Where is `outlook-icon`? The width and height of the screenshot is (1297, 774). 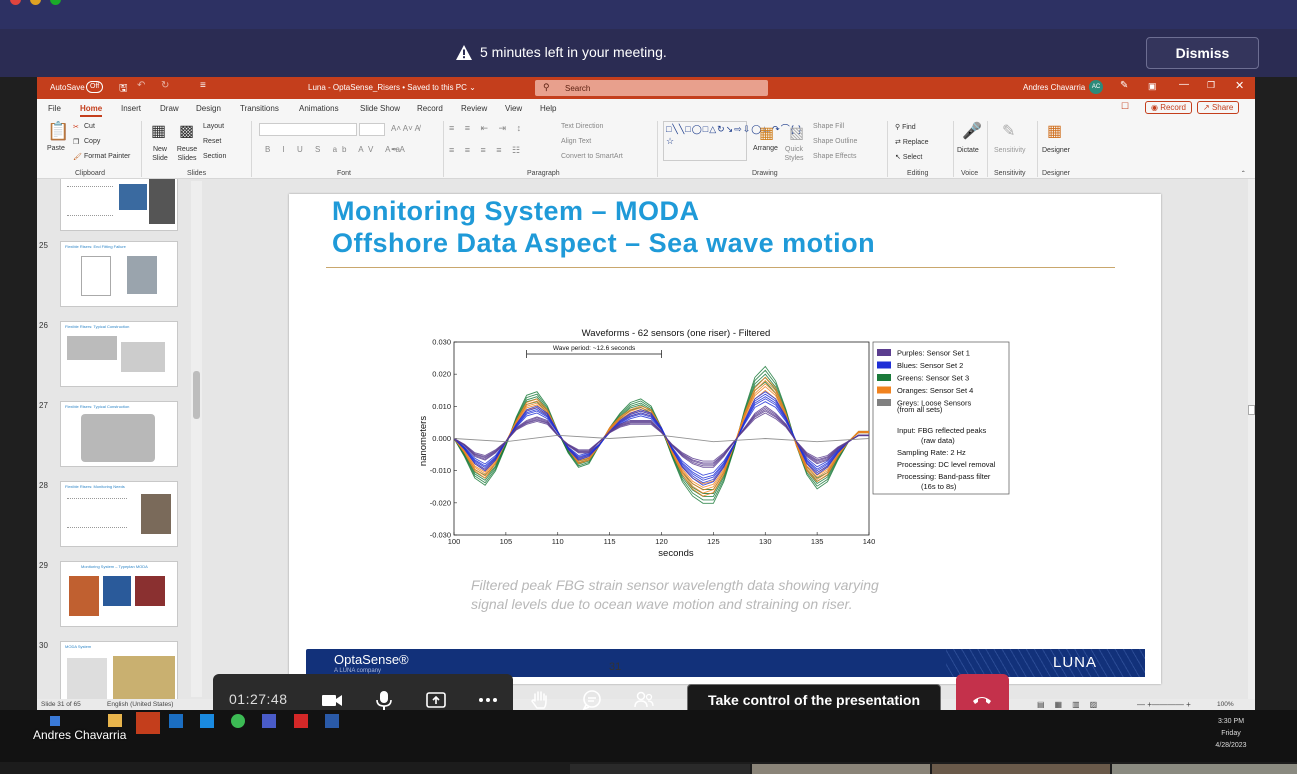
outlook-icon is located at coordinates (176, 721).